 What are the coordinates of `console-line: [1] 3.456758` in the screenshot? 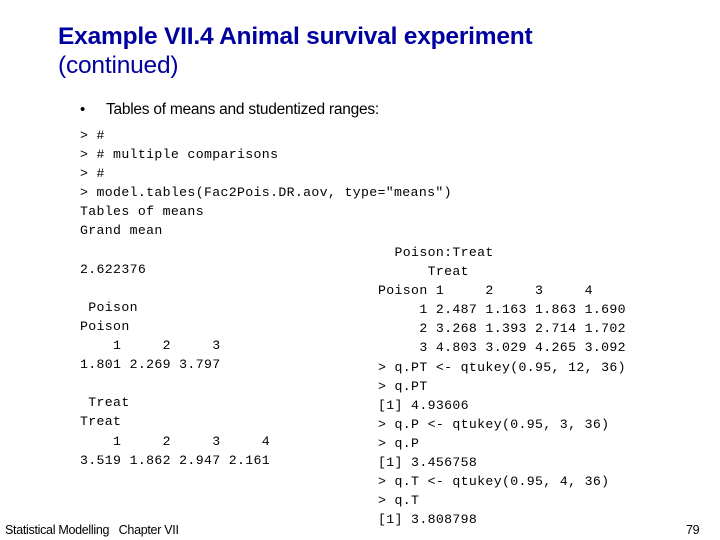 It's located at (428, 463).